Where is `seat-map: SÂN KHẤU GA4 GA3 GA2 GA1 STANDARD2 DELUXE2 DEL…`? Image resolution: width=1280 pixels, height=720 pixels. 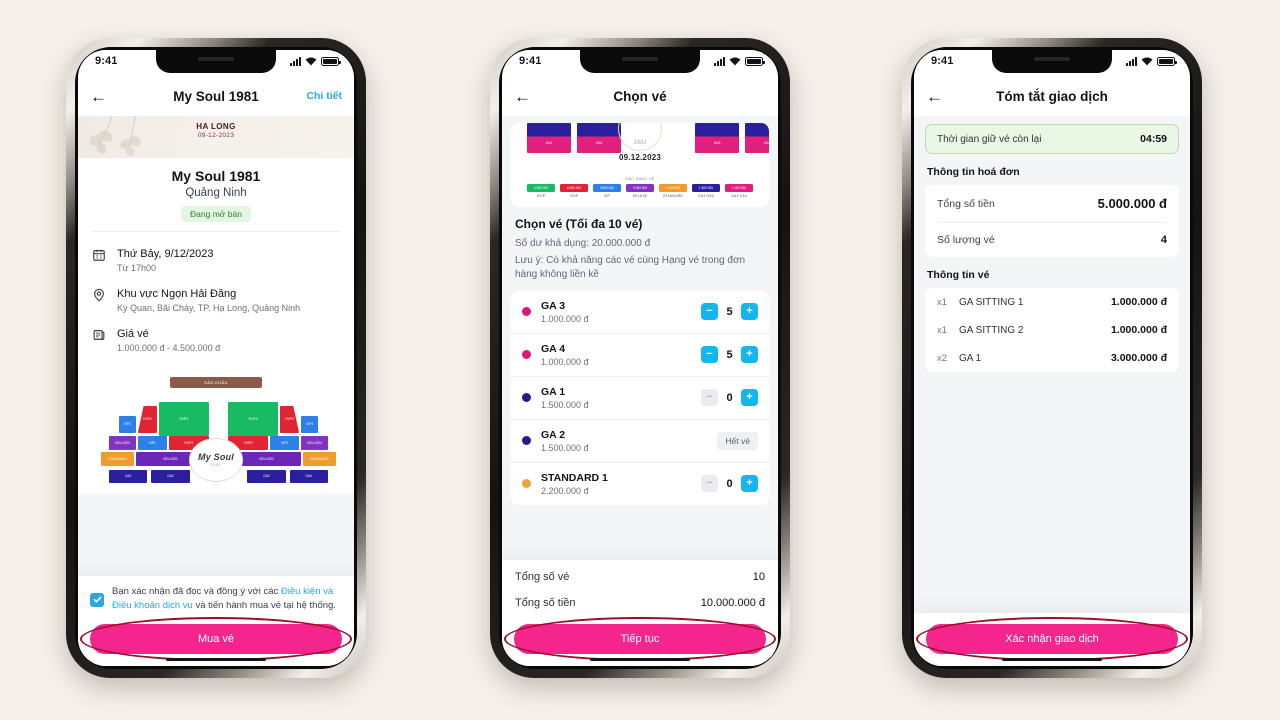 seat-map: SÂN KHẤU GA4 GA3 GA2 GA1 STANDARD2 DELUXE2 DEL… is located at coordinates (216, 432).